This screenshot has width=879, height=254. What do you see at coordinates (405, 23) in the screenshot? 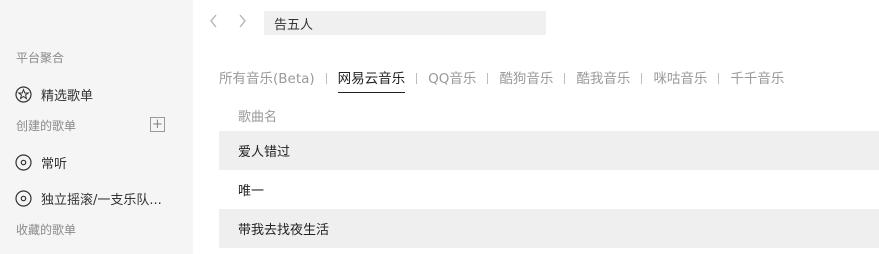
I see `search-input` at bounding box center [405, 23].